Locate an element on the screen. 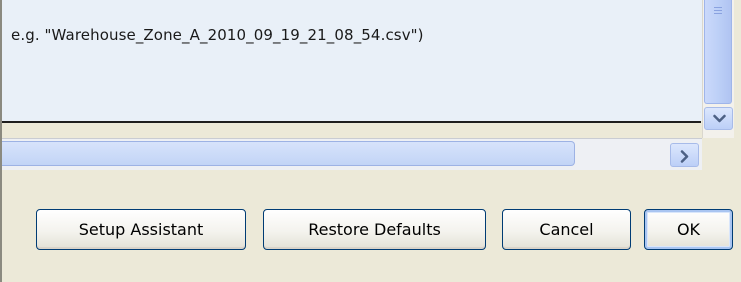 This screenshot has width=741, height=282. horizontal-scrollbar-thumb is located at coordinates (288, 153).